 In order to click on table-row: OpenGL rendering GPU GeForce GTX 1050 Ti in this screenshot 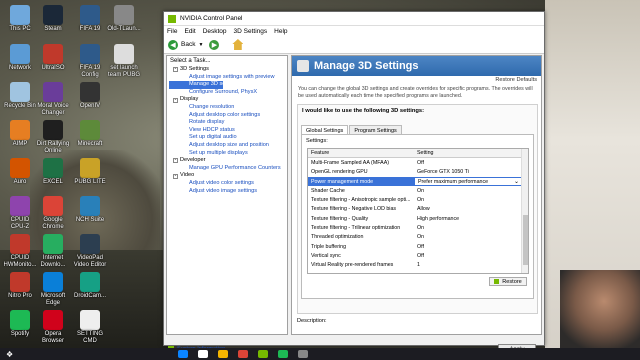, I will do `click(418, 172)`.